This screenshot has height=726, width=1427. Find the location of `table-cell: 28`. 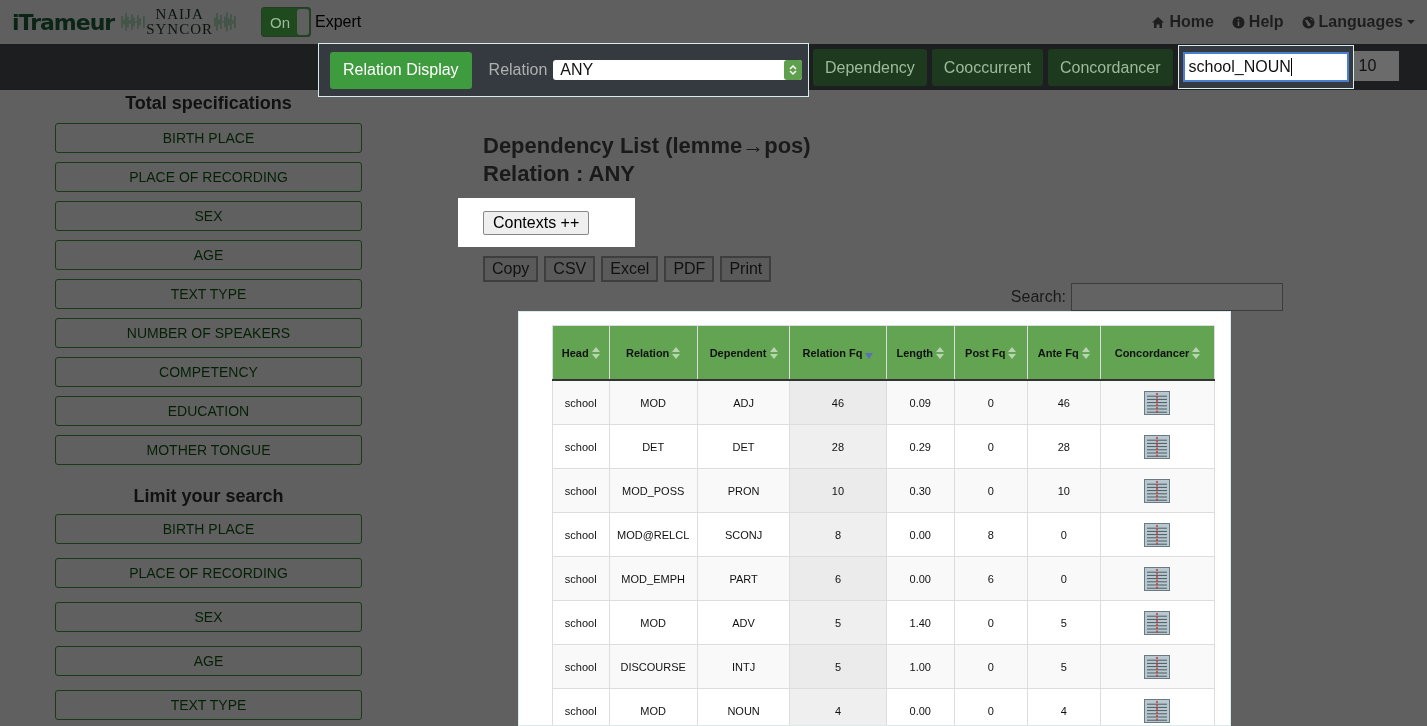

table-cell: 28 is located at coordinates (838, 446).